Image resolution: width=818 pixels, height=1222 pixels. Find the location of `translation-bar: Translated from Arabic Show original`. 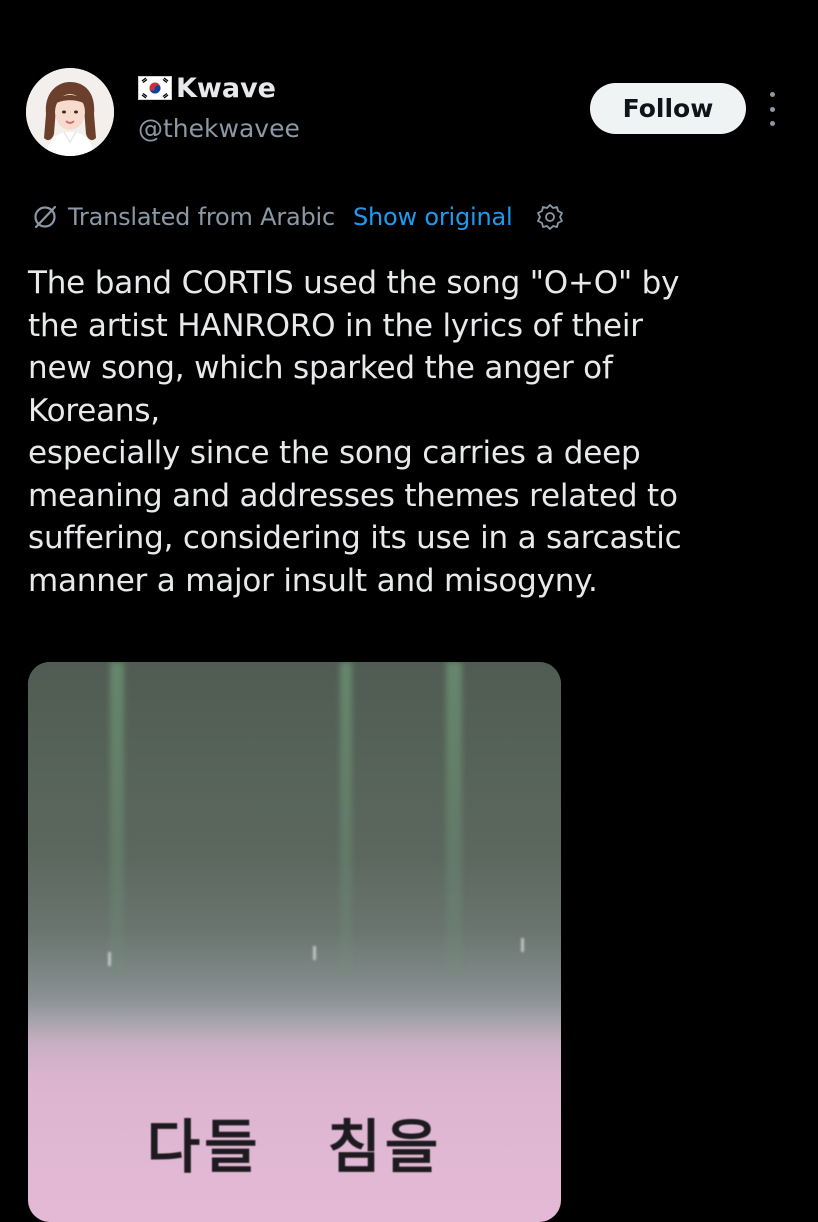

translation-bar: Translated from Arabic Show original is located at coordinates (297, 217).